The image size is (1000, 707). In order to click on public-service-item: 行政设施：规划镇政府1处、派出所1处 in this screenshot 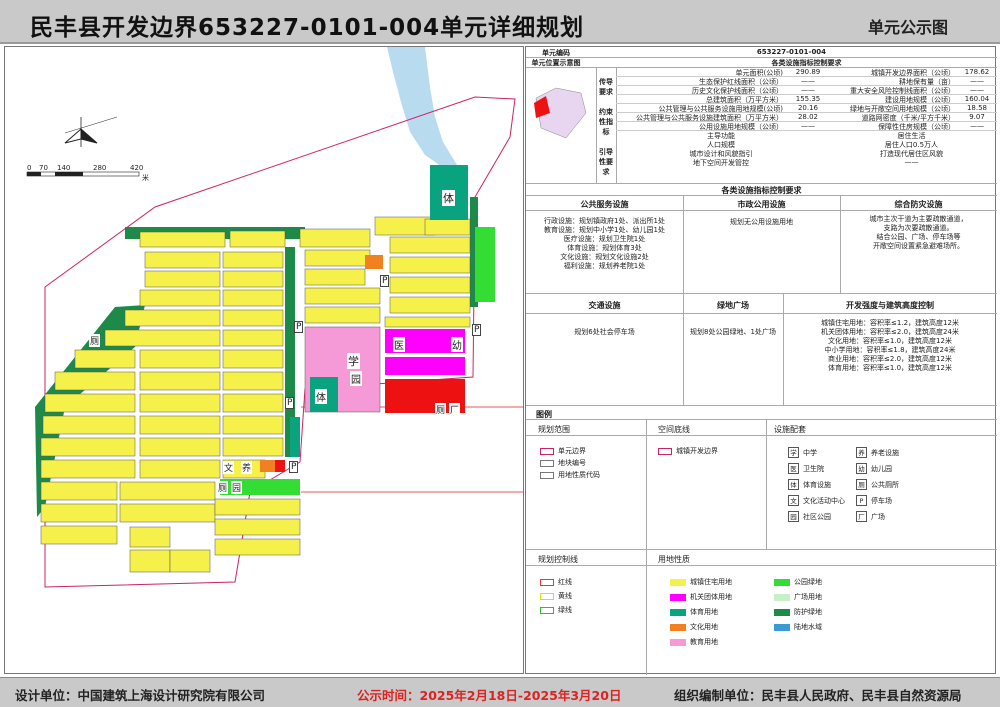, I will do `click(604, 221)`.